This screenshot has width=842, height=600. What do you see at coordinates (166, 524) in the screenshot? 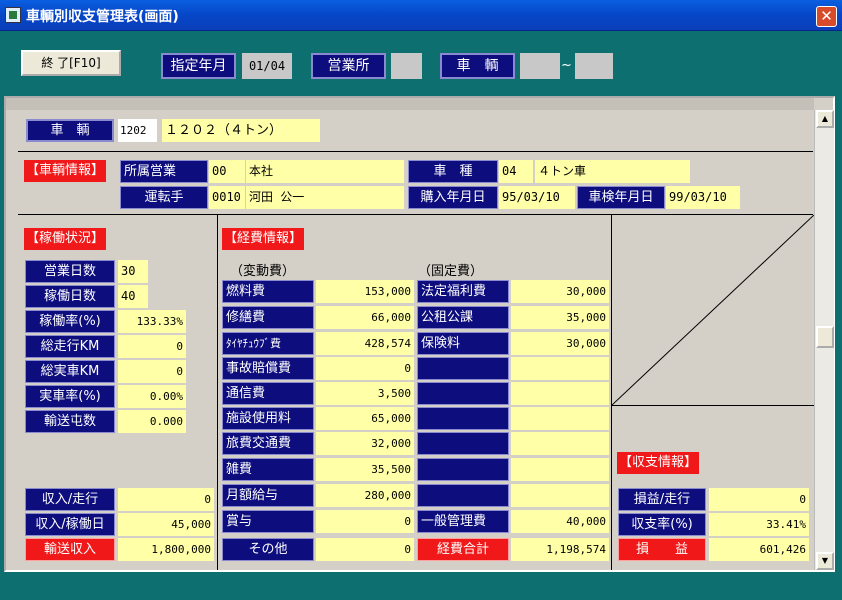
I see `income-value: 45,000` at bounding box center [166, 524].